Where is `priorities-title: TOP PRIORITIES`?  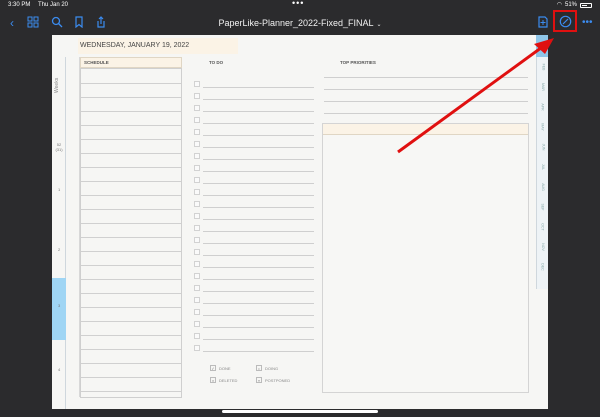 priorities-title: TOP PRIORITIES is located at coordinates (358, 62).